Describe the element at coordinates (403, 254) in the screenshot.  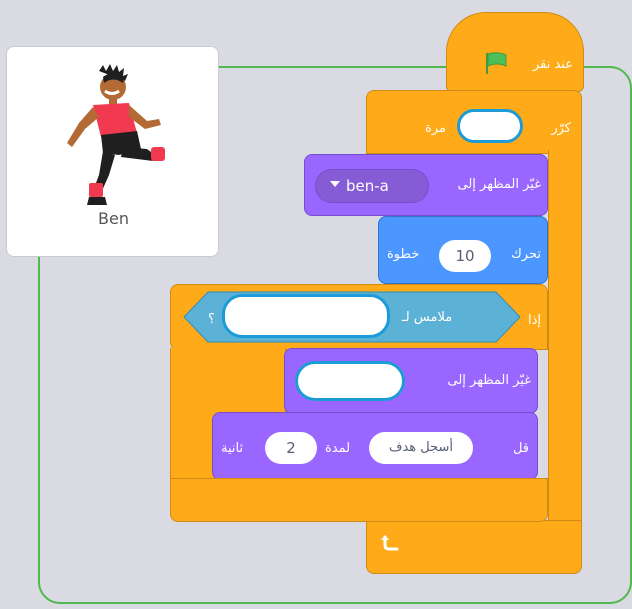
I see `steps-label: خطوة` at that location.